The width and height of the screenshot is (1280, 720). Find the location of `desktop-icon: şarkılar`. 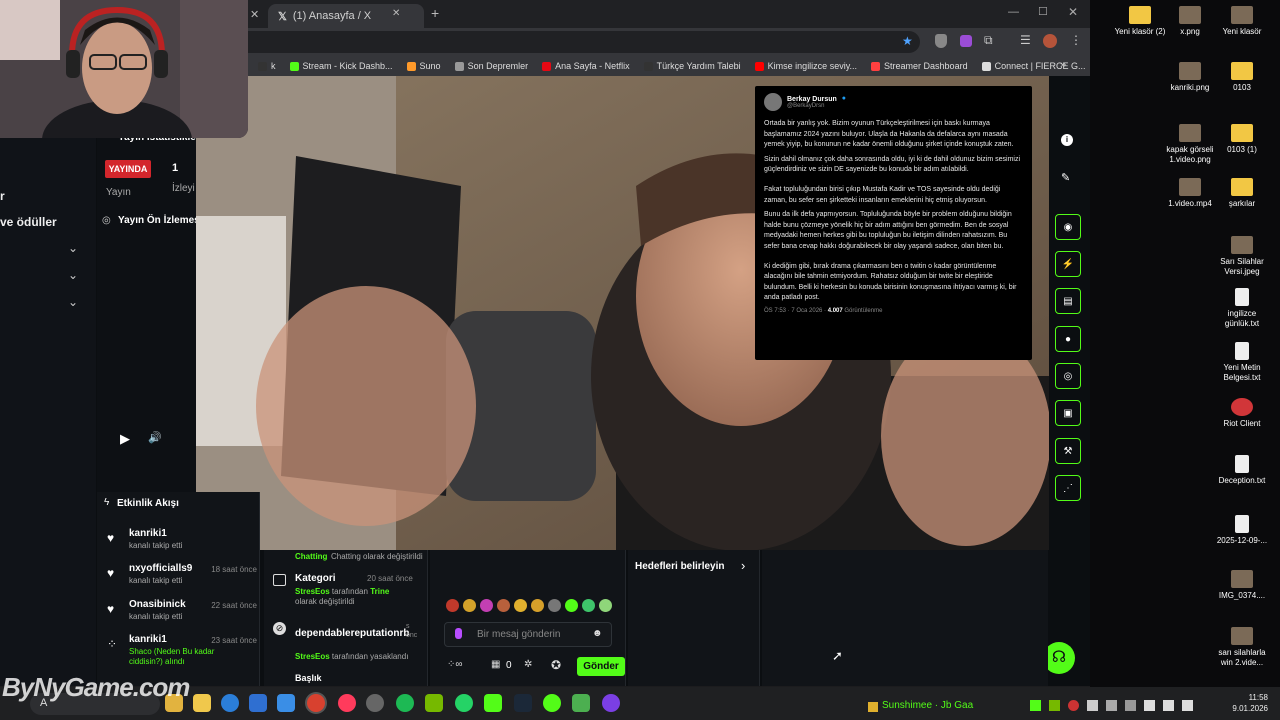

desktop-icon: şarkılar is located at coordinates (1242, 193).